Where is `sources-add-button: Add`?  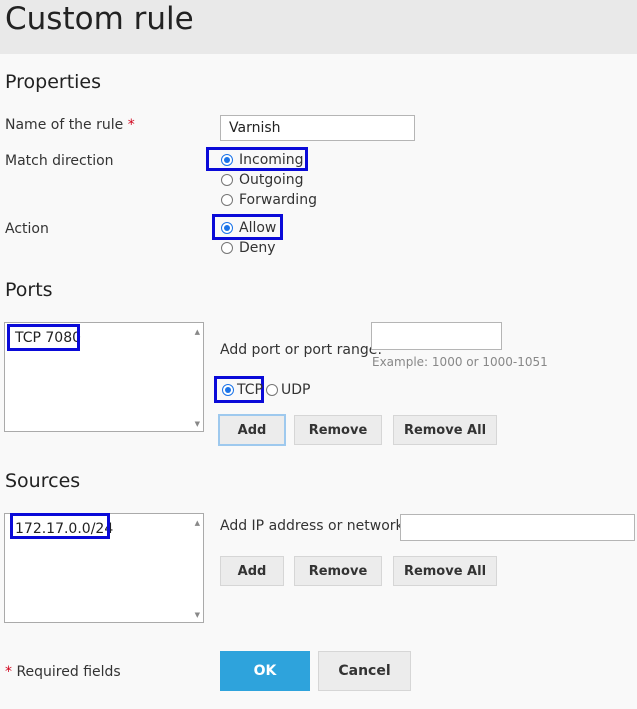
sources-add-button: Add is located at coordinates (252, 571).